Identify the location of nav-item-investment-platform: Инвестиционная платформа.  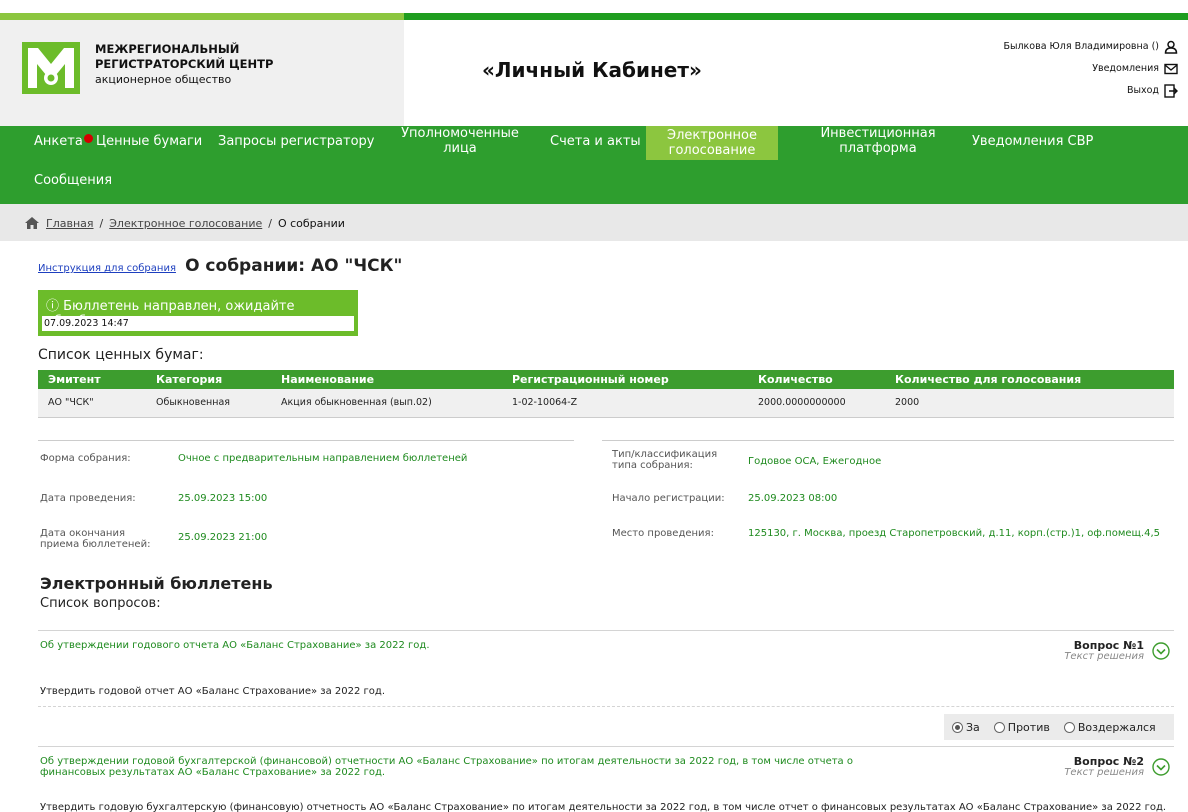
(878, 141).